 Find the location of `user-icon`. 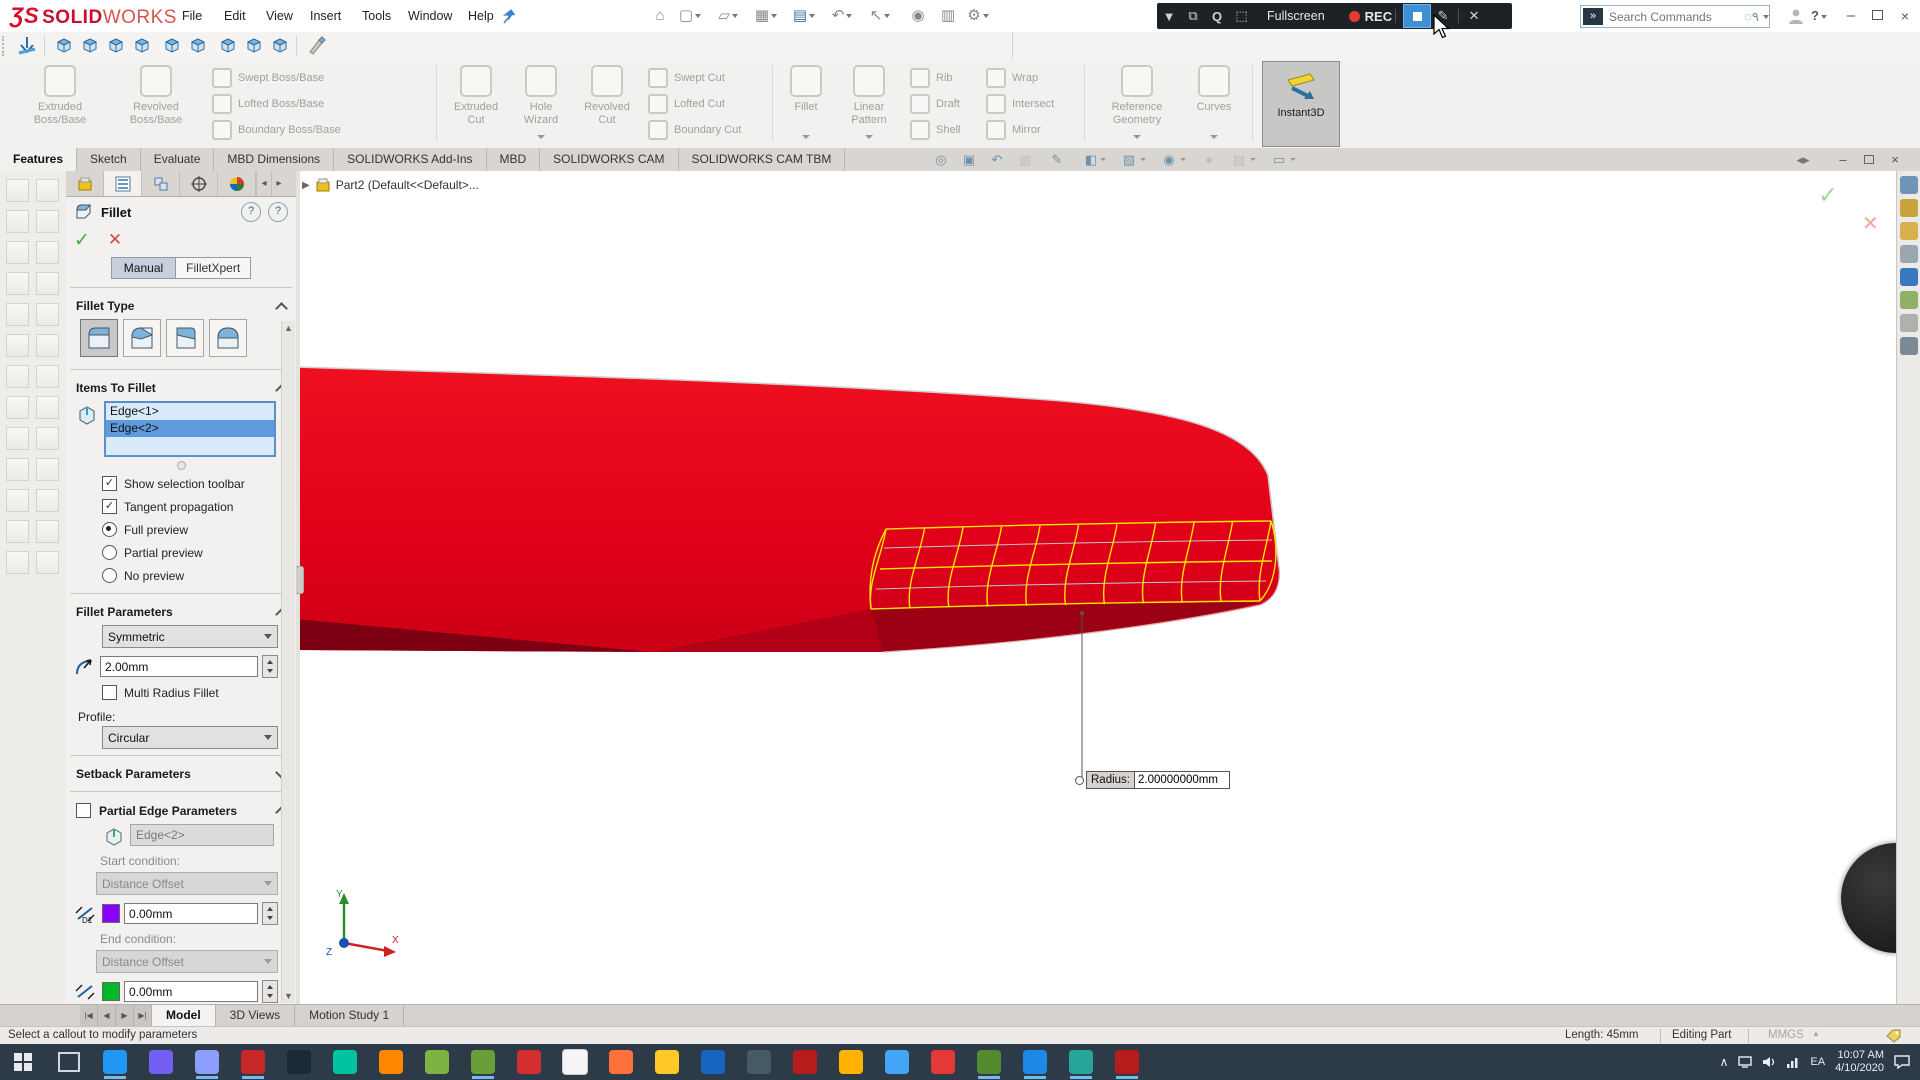

user-icon is located at coordinates (1796, 16).